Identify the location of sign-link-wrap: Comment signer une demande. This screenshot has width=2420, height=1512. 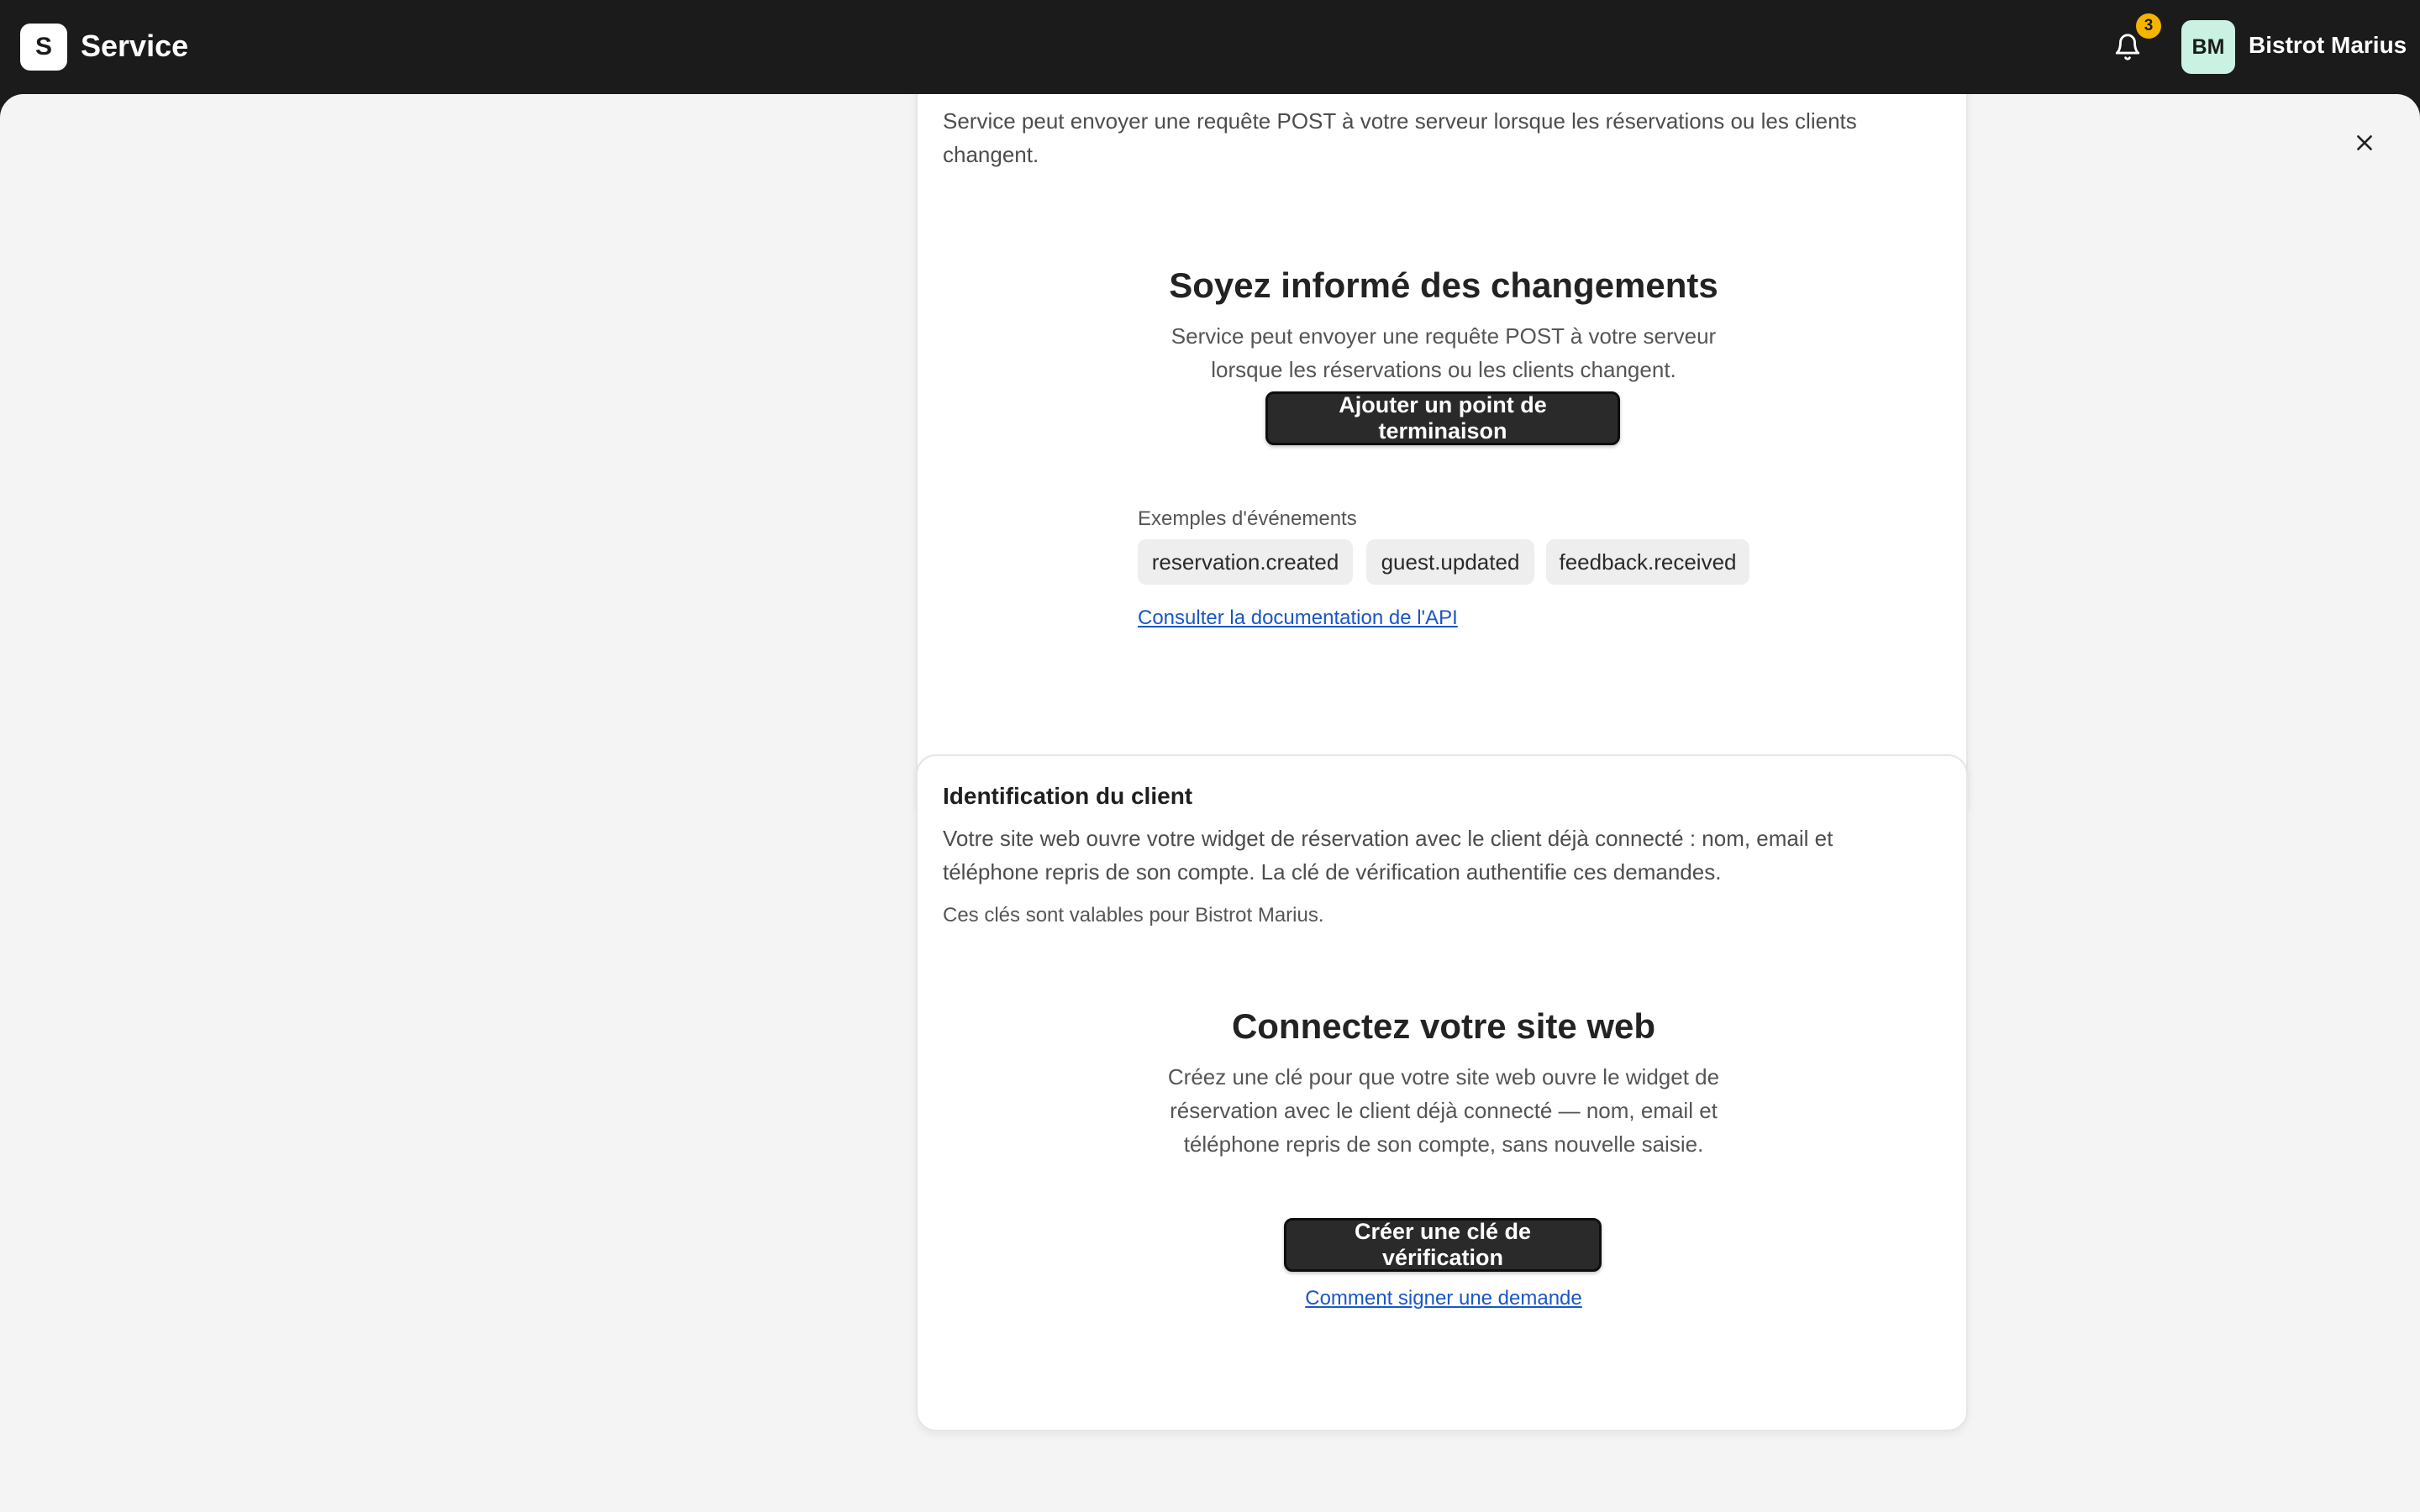
(1444, 1298).